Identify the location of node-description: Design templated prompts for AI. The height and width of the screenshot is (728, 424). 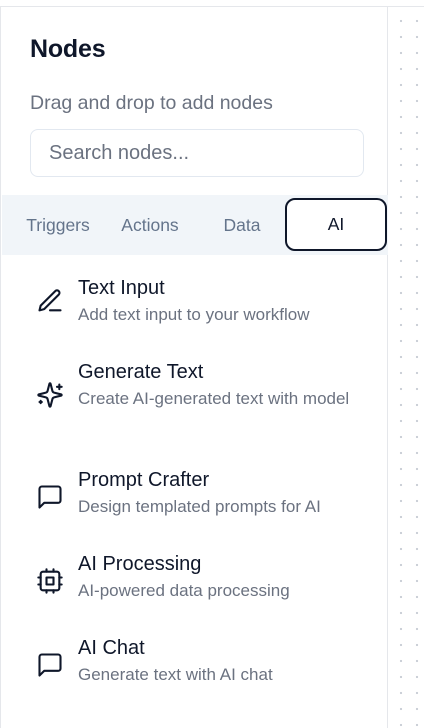
(199, 506).